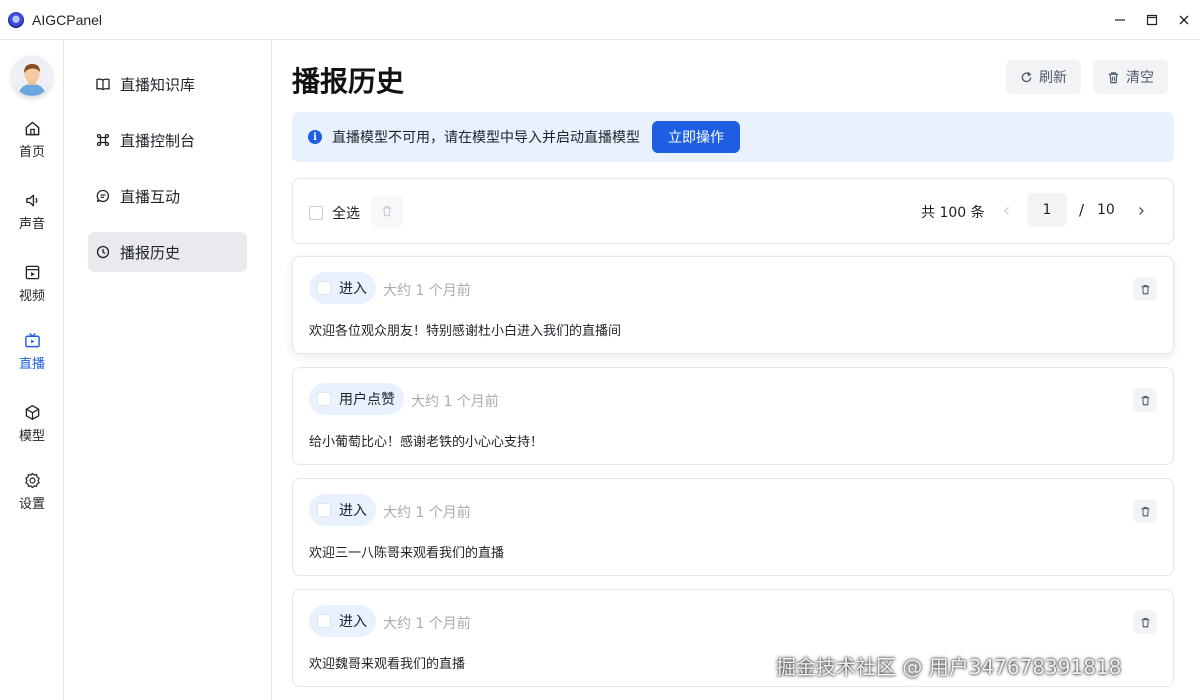  Describe the element at coordinates (696, 137) in the screenshot. I see `act-now-button: 立即操作` at that location.